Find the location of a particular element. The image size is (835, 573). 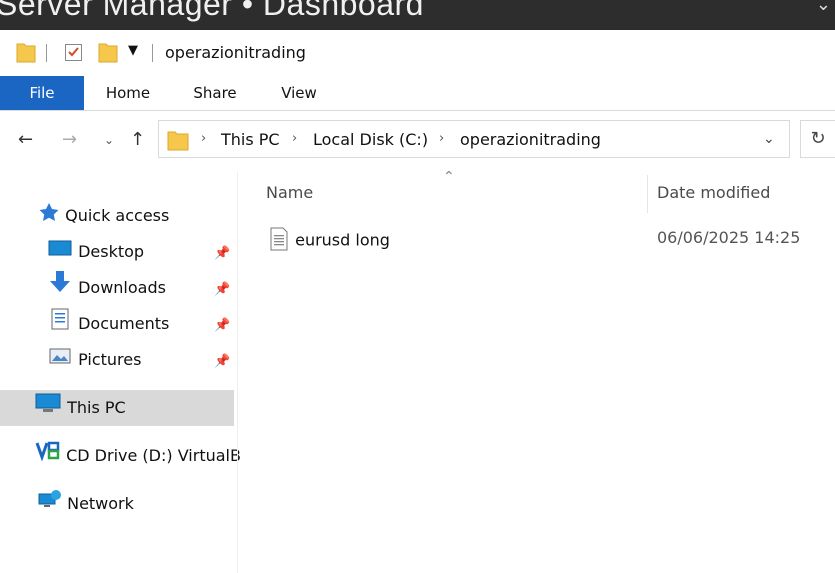

documents-icon is located at coordinates (60, 325).